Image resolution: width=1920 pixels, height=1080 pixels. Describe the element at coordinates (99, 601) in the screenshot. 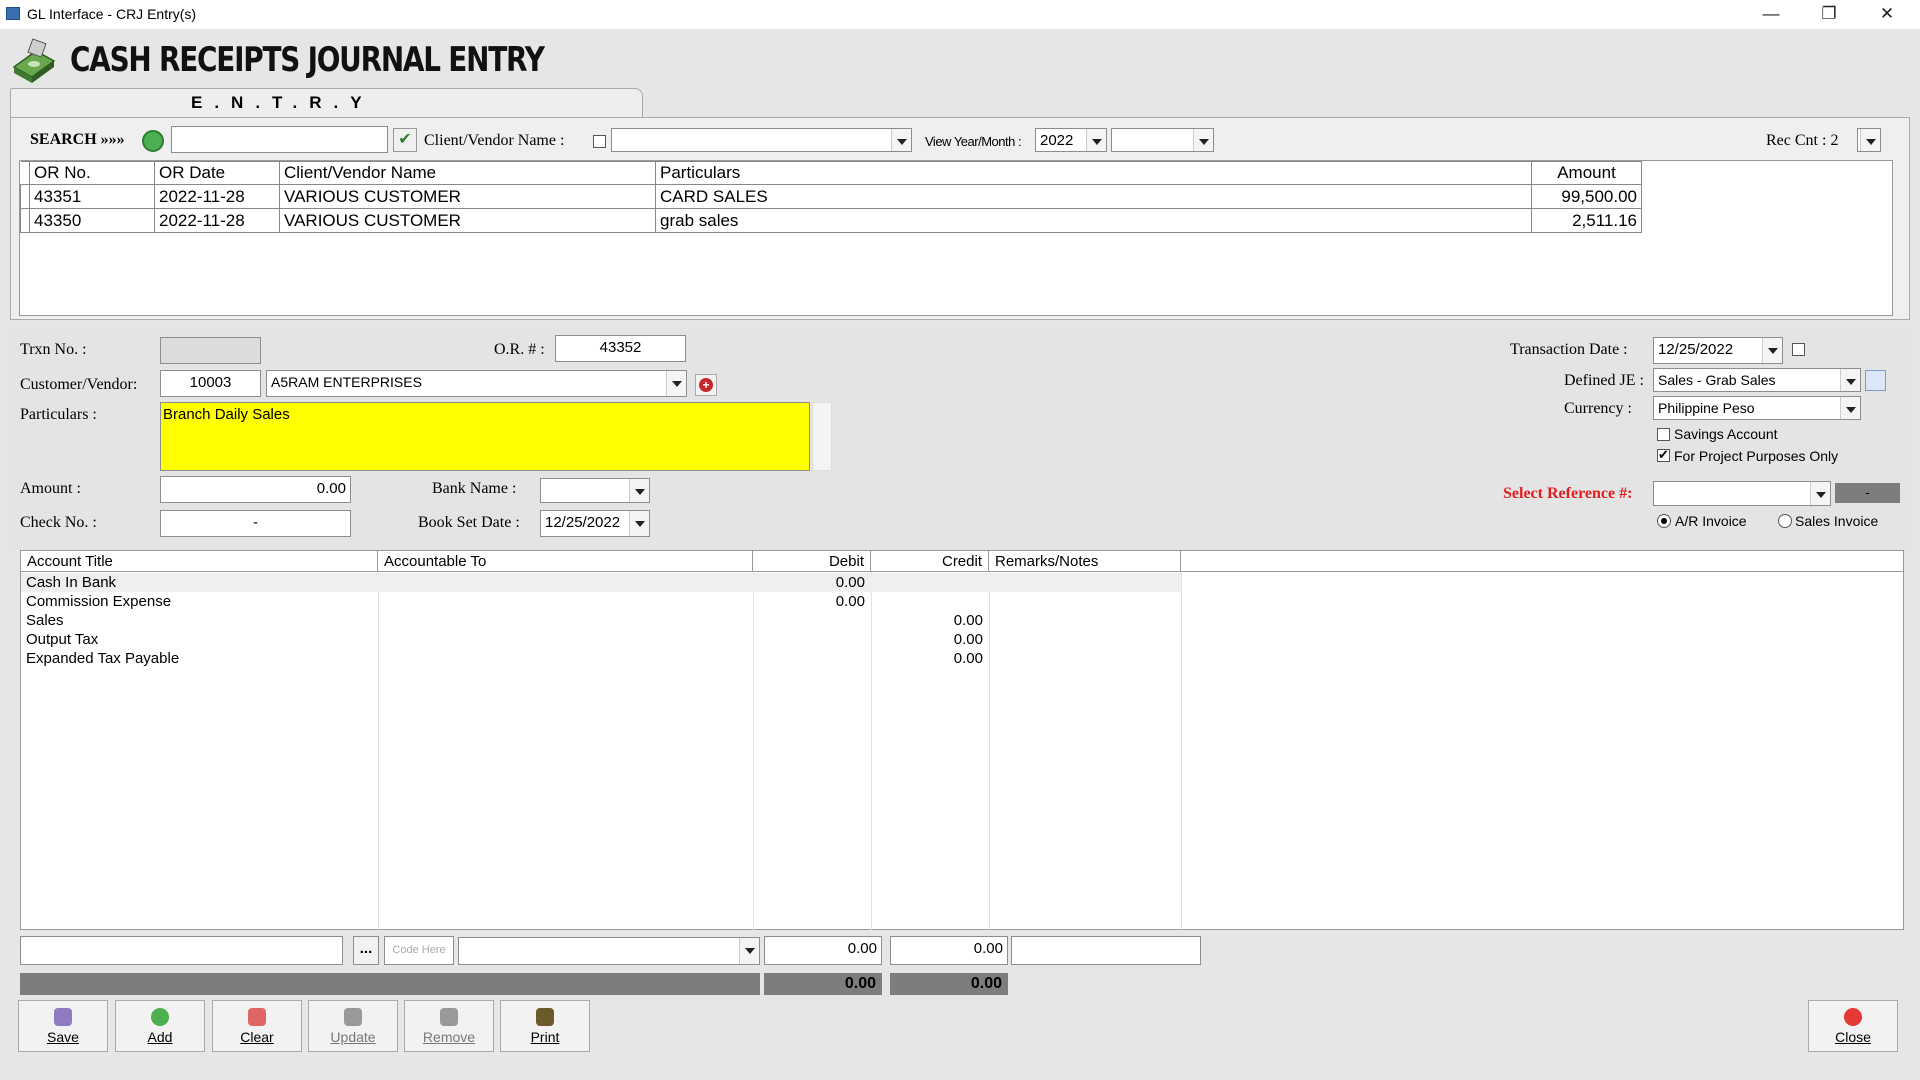

I see `cell-account-title: Commission Expense` at that location.